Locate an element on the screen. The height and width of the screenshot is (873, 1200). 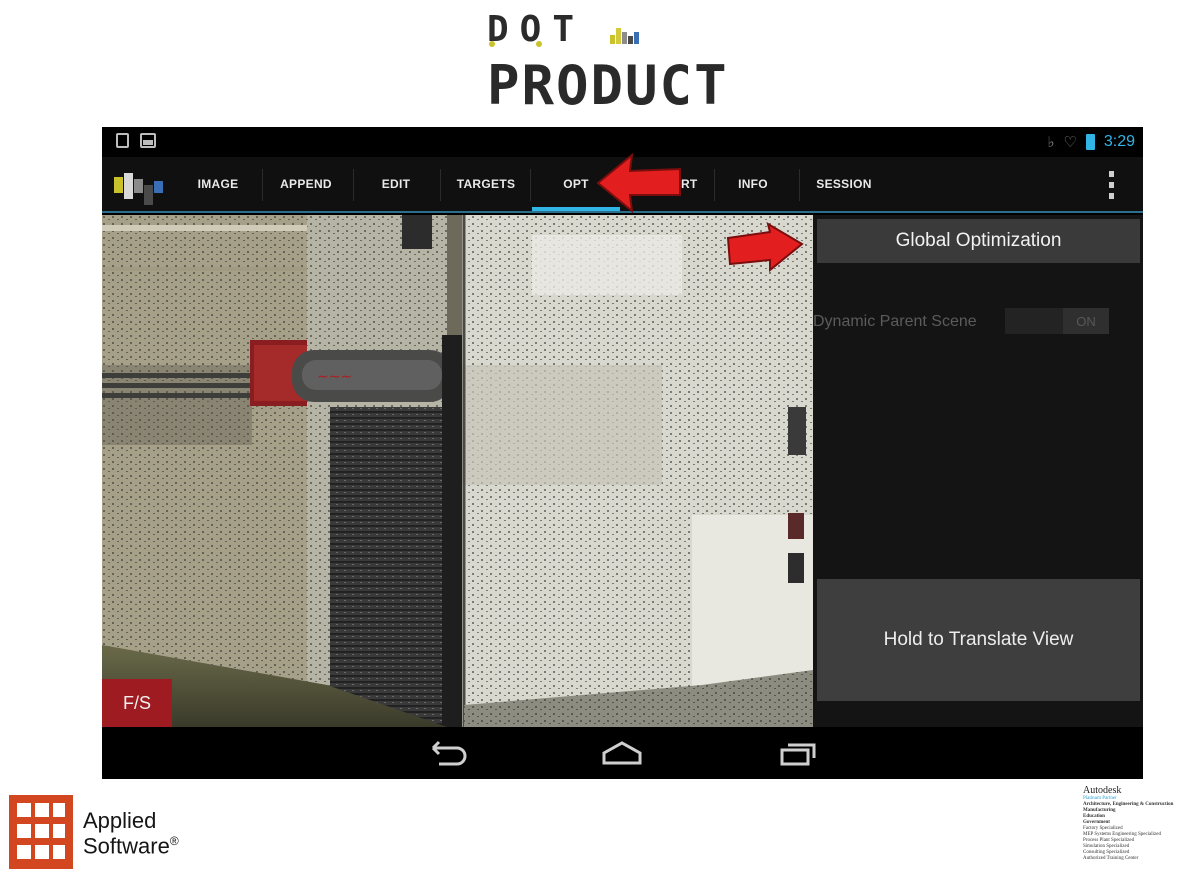
status-right: ♭ ♡ 3:29 is located at coordinates (1091, 142).